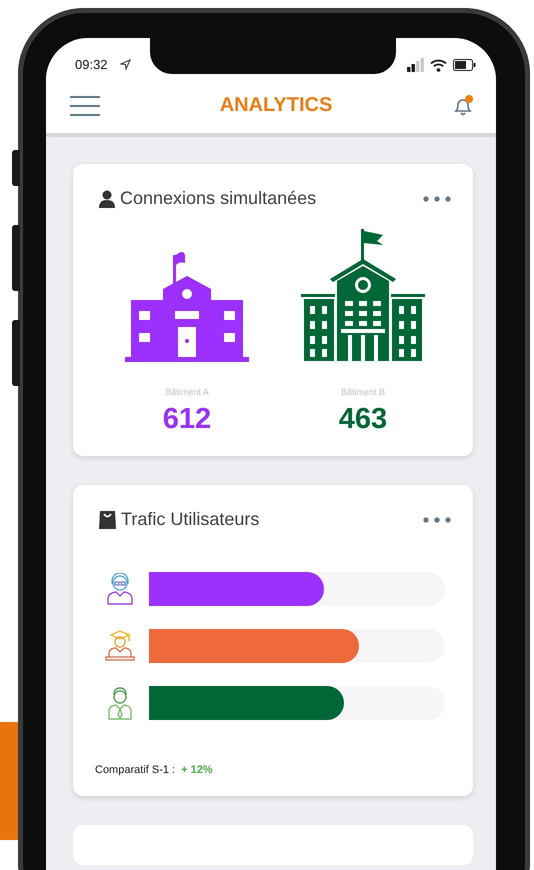 The width and height of the screenshot is (534, 870). What do you see at coordinates (120, 703) in the screenshot?
I see `man-with-tie-icon` at bounding box center [120, 703].